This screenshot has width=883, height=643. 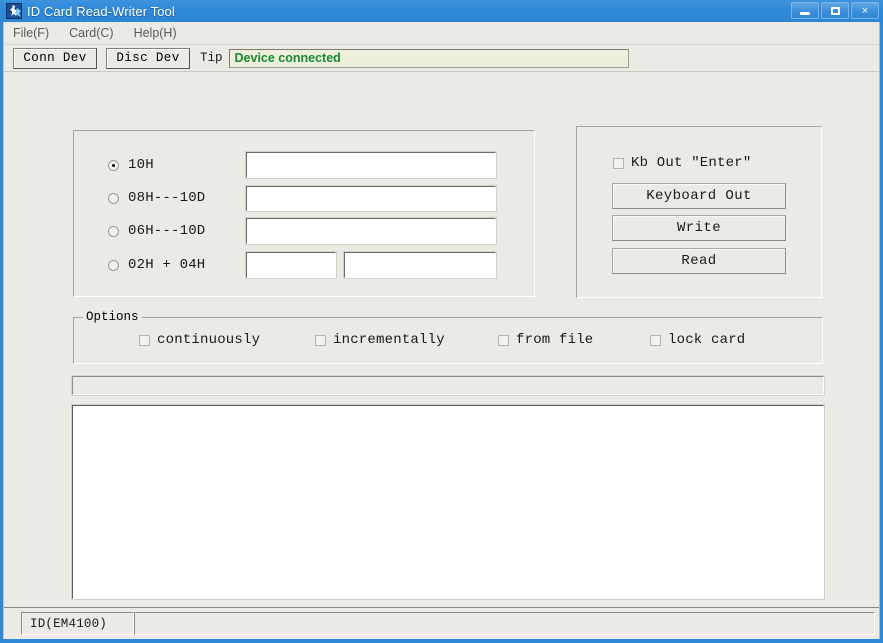 I want to click on tip-status-text: Device connected, so click(x=287, y=58).